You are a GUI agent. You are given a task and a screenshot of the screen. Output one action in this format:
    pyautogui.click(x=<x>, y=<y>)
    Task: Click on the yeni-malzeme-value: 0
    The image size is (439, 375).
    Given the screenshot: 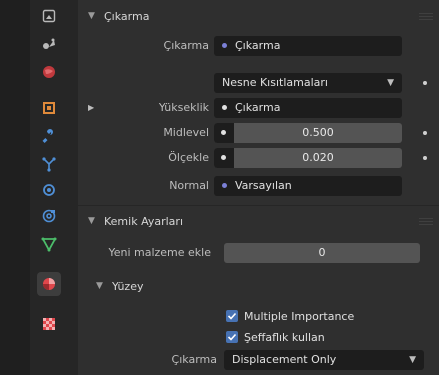 What is the action you would take?
    pyautogui.click(x=322, y=252)
    